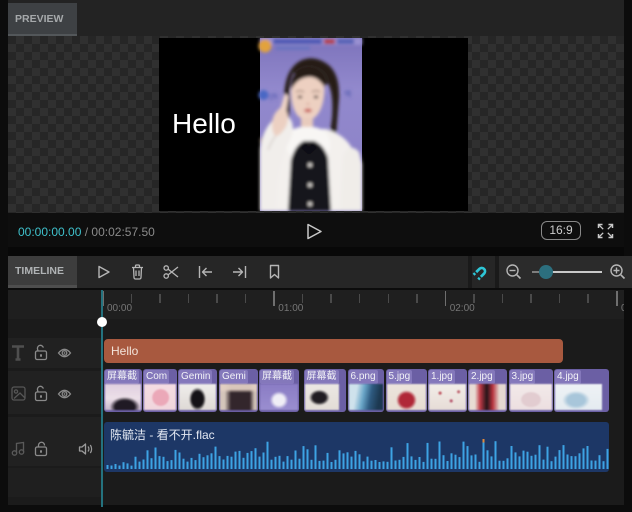 The width and height of the screenshot is (632, 512). What do you see at coordinates (273, 96) in the screenshot?
I see `svg-text: (升` at bounding box center [273, 96].